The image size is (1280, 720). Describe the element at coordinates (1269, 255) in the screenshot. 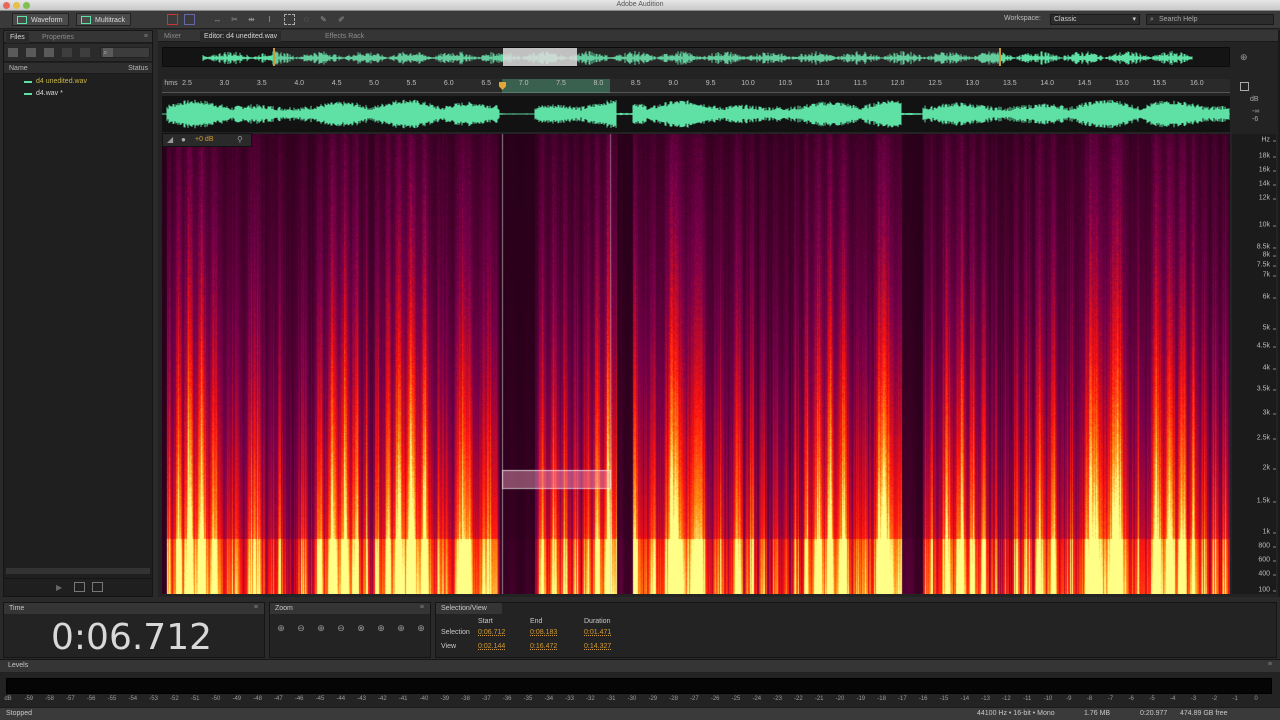

I see `frequency-label: 8k` at that location.